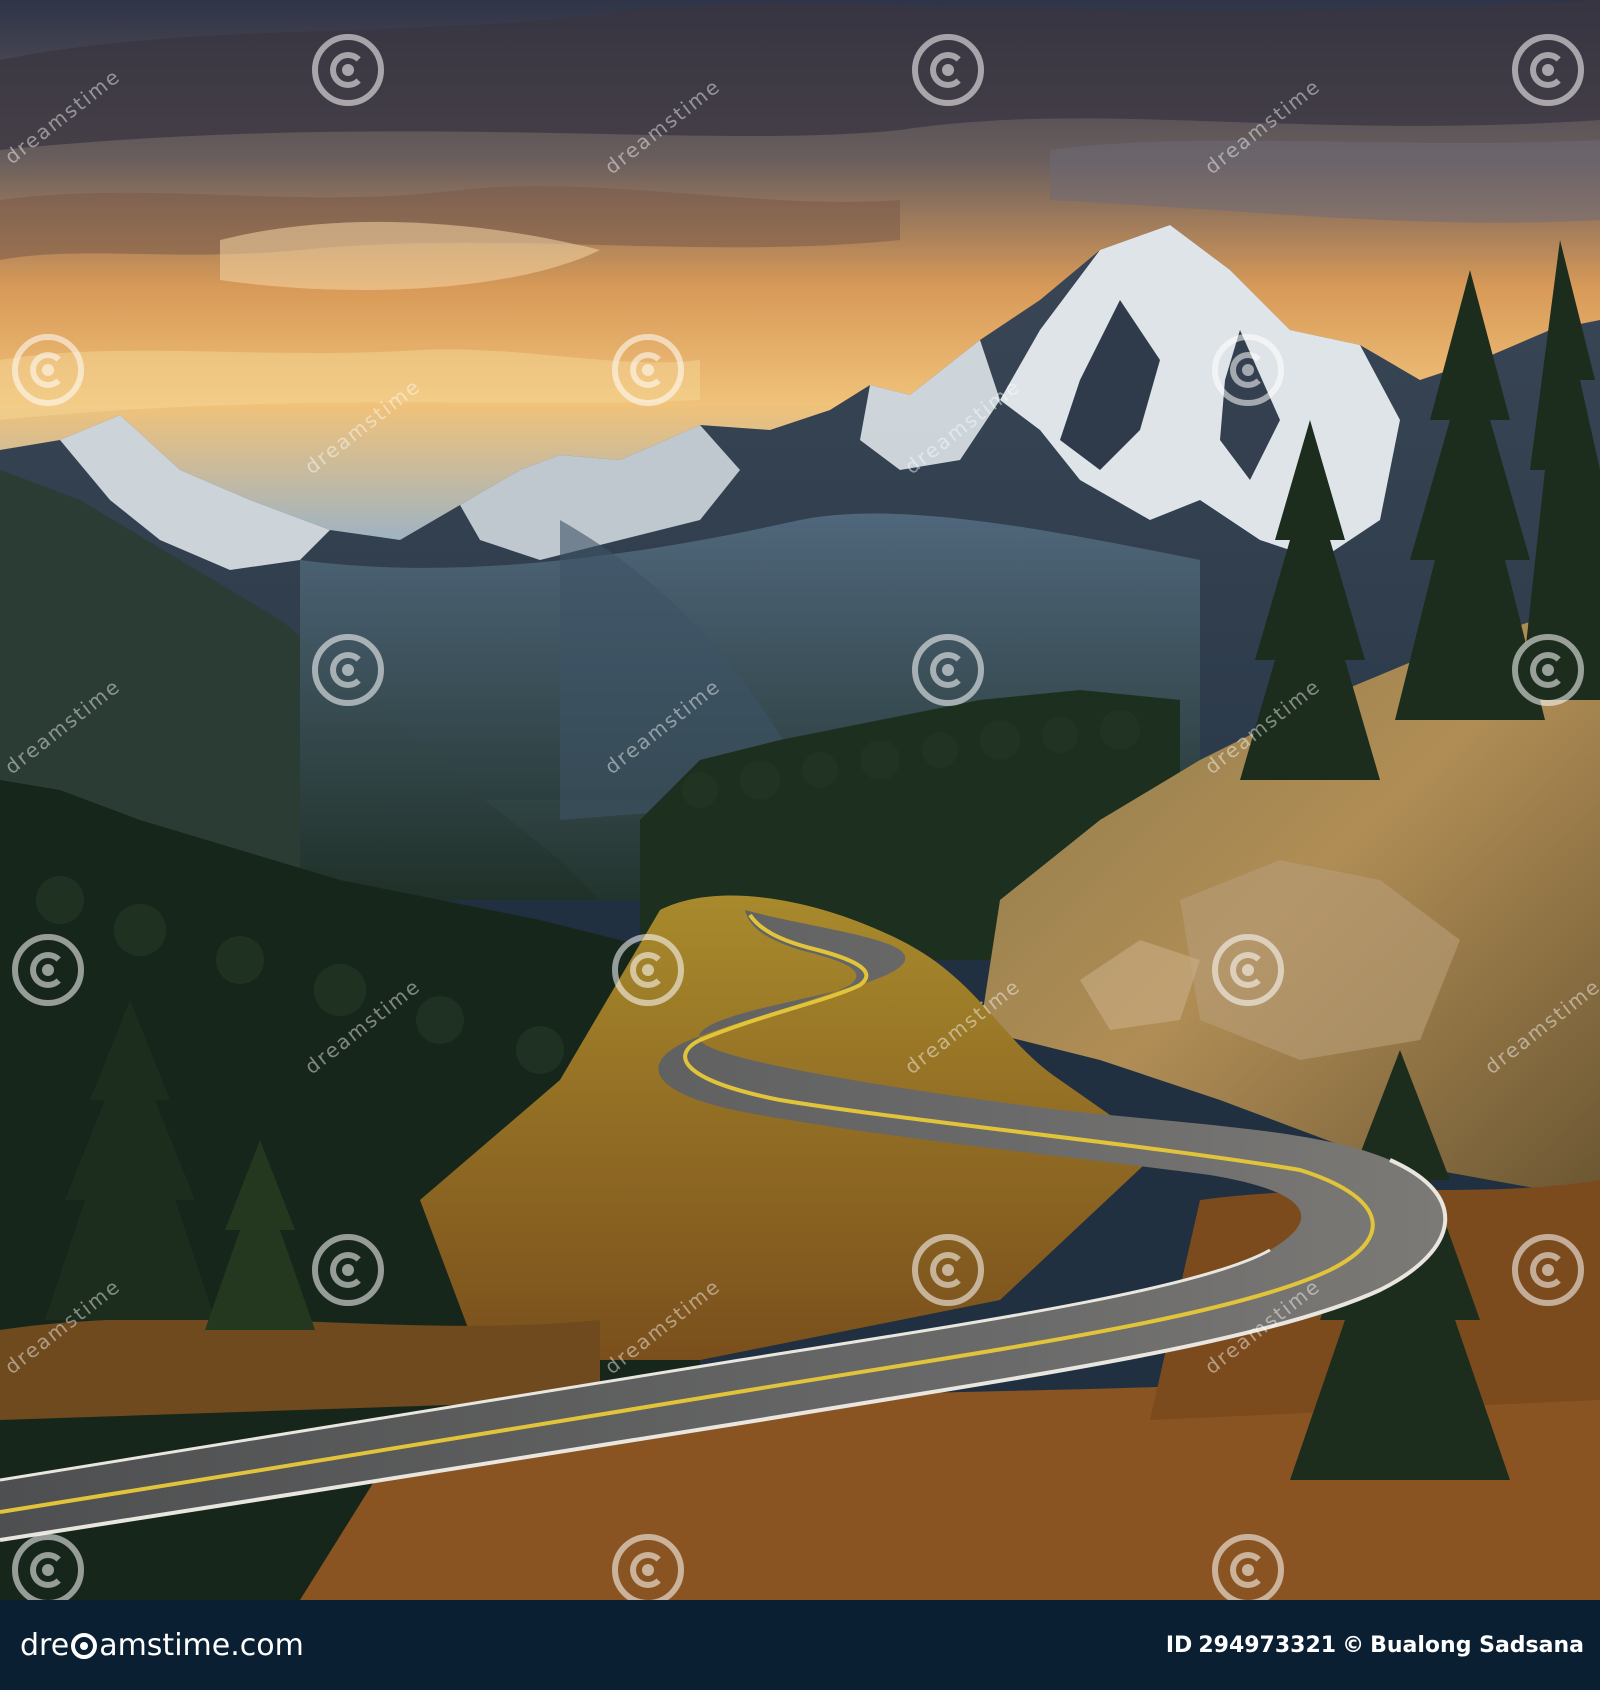  What do you see at coordinates (201, 1645) in the screenshot?
I see `brand-suffix: amstime.com` at bounding box center [201, 1645].